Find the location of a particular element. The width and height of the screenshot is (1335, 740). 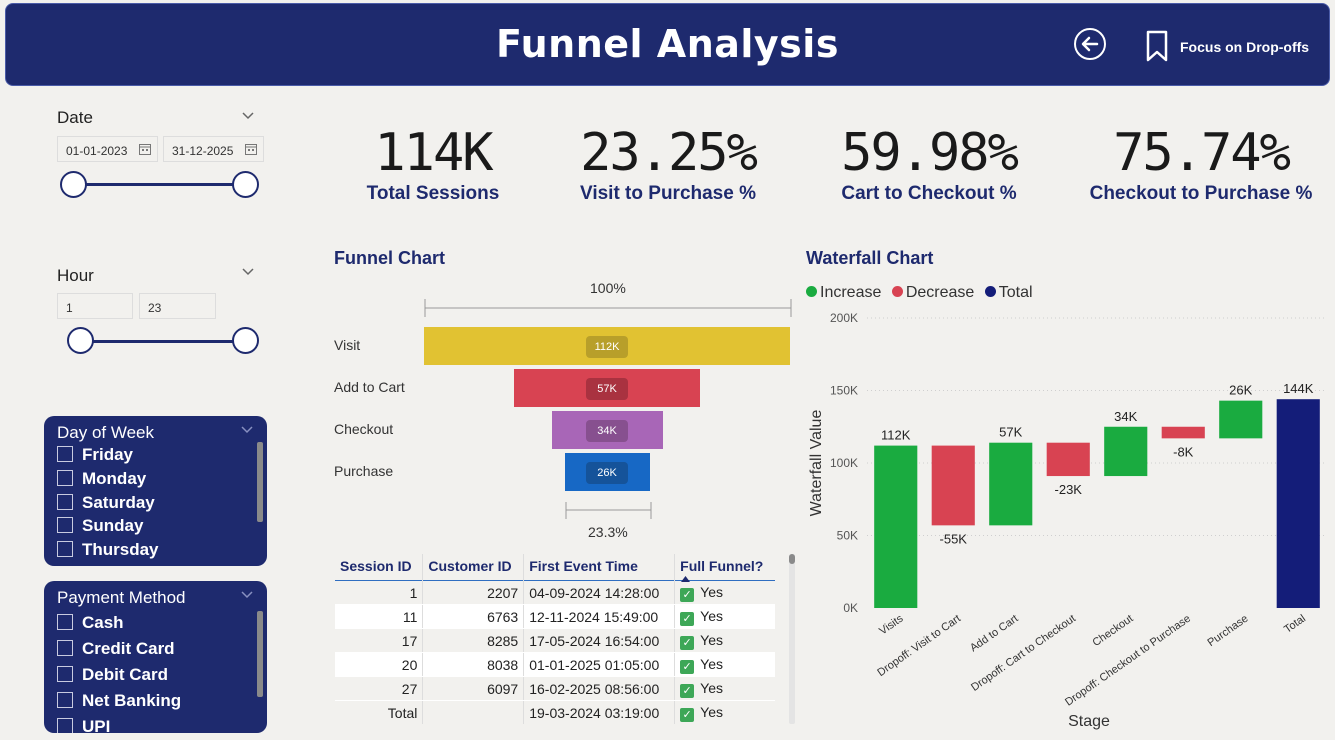

option-label: Credit Card is located at coordinates (128, 648).